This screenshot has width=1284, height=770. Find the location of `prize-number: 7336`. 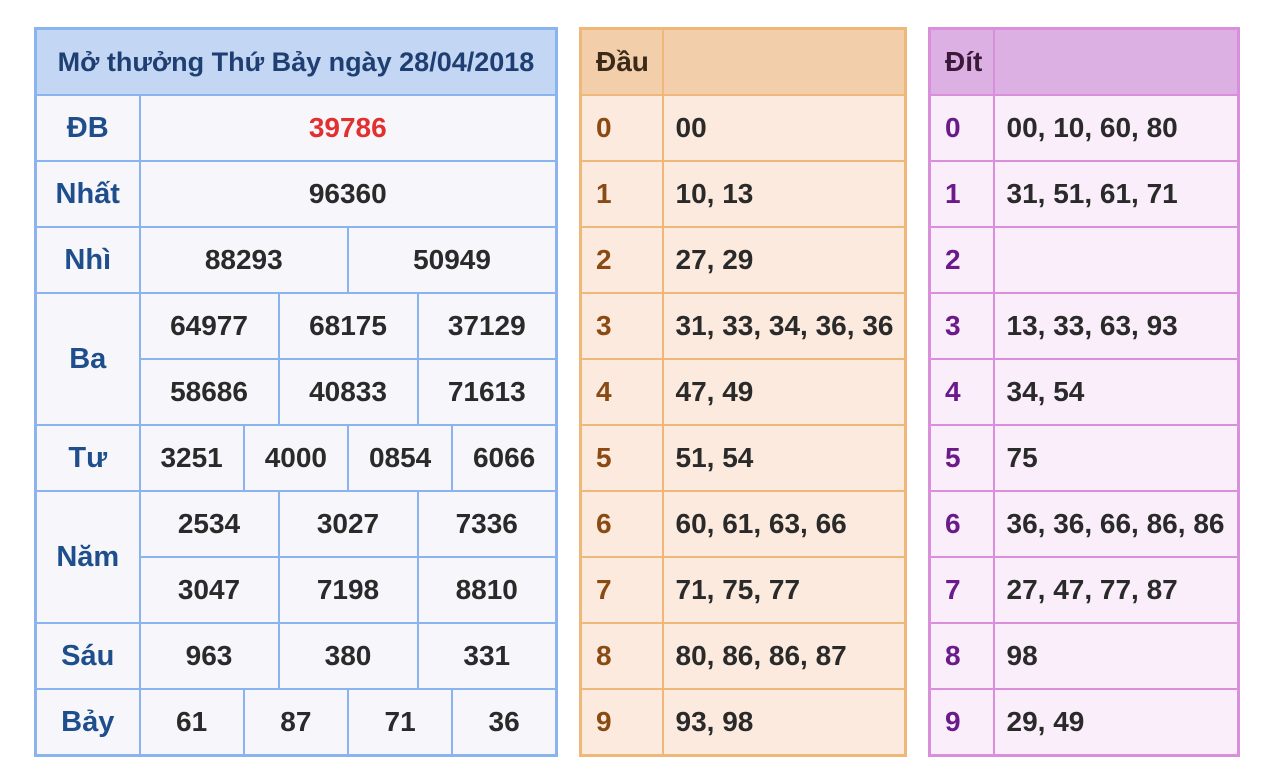

prize-number: 7336 is located at coordinates (487, 524).